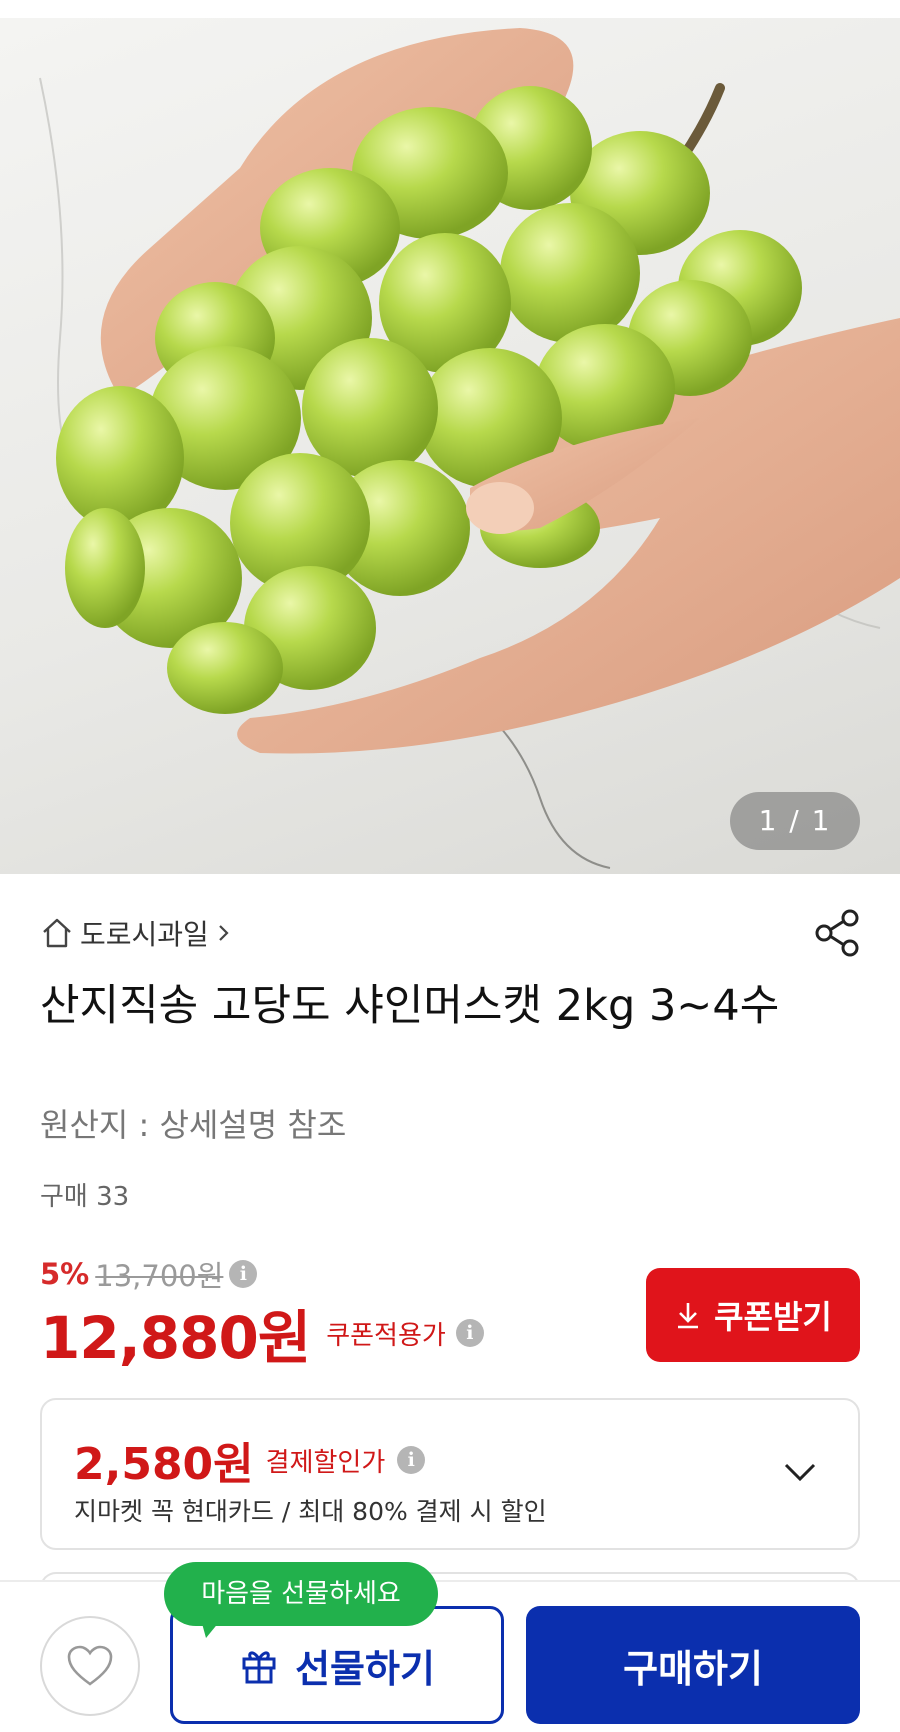 The height and width of the screenshot is (1732, 900). I want to click on wishlist-button, so click(90, 1666).